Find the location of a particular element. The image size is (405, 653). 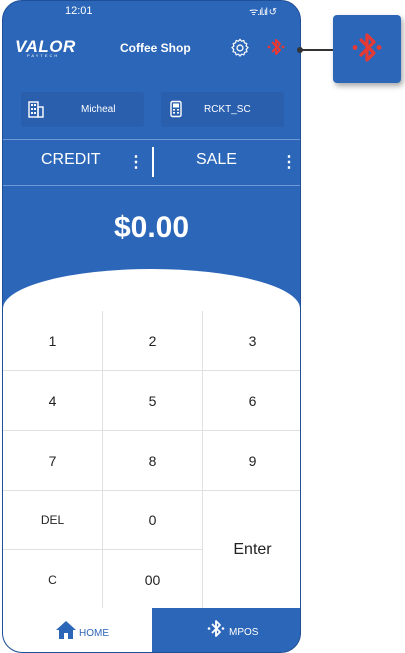

status-bar: 12:01 ᯤ.ıl.ıl ↺ is located at coordinates (151, 11).